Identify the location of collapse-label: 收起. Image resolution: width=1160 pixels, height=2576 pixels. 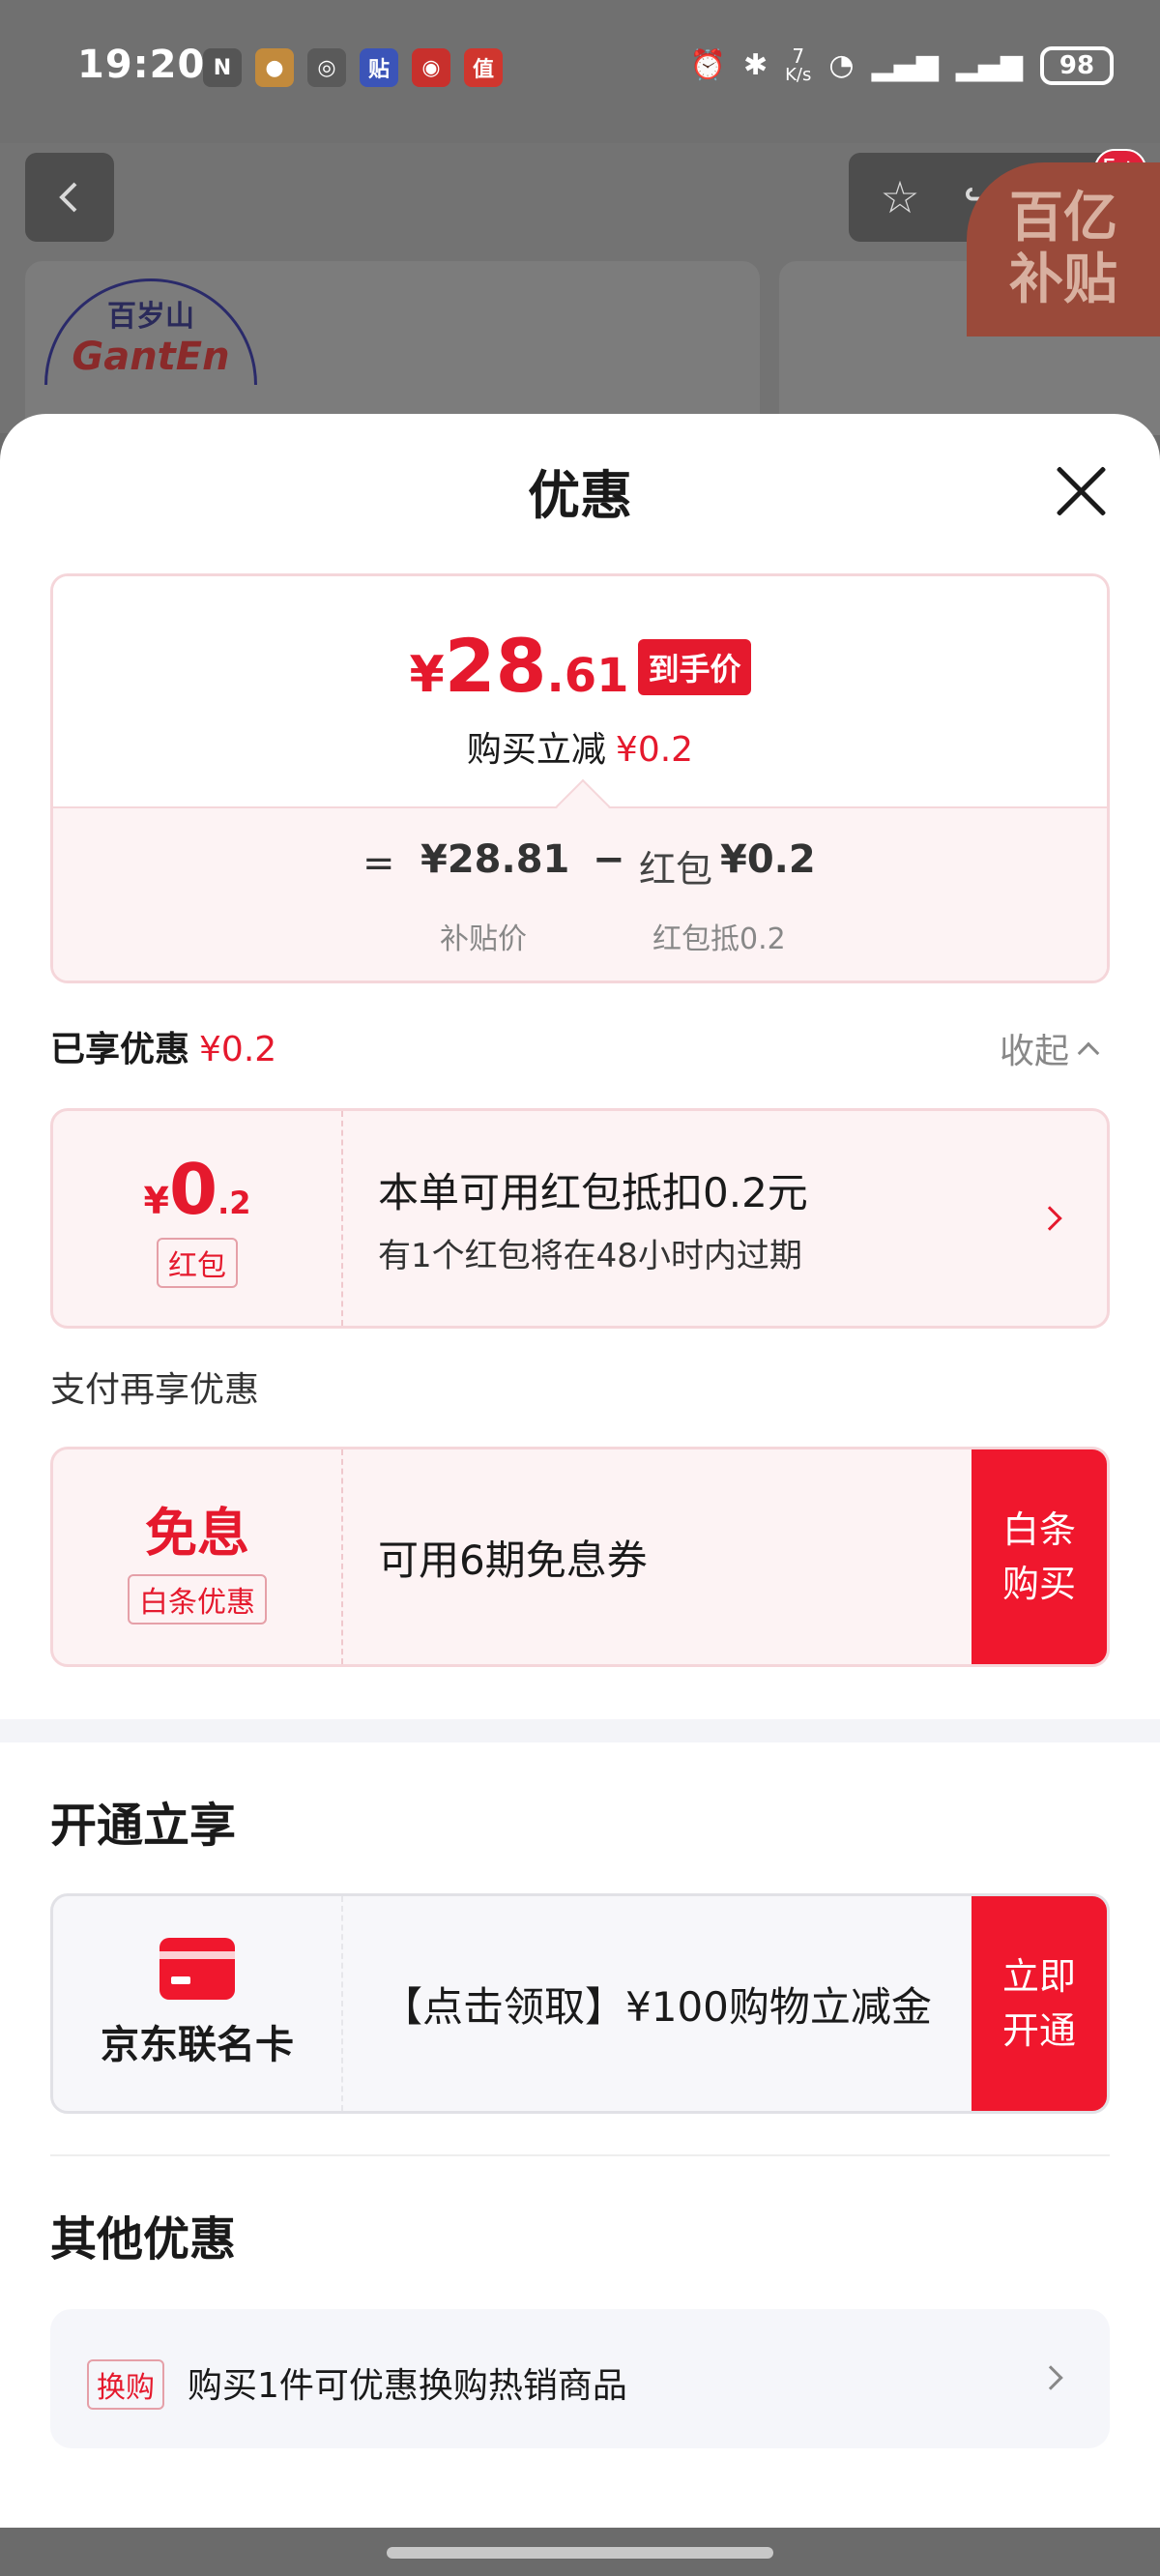
(1035, 1051).